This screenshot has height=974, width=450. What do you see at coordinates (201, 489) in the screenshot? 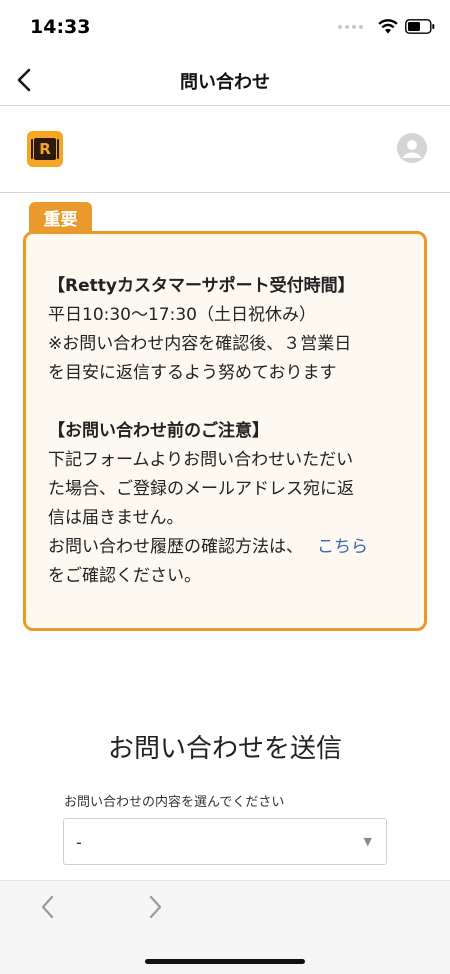
I see `caution-line2: た場合、ご登録のメールアドレス宛に返` at bounding box center [201, 489].